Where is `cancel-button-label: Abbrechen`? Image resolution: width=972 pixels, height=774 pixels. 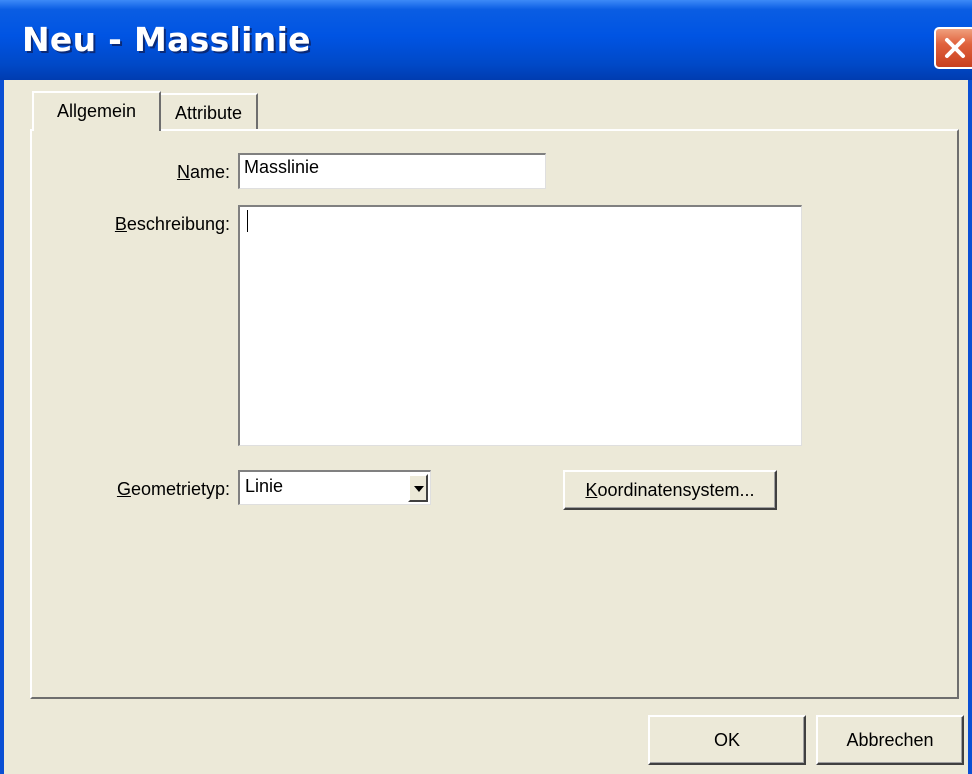
cancel-button-label: Abbrechen is located at coordinates (890, 740).